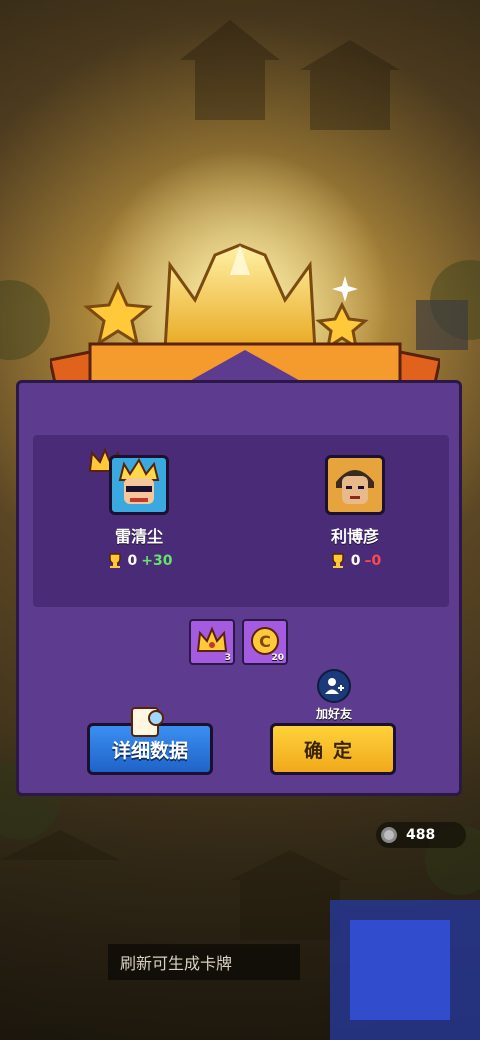 The width and height of the screenshot is (480, 1040). I want to click on player-name: 雷清尘, so click(138, 536).